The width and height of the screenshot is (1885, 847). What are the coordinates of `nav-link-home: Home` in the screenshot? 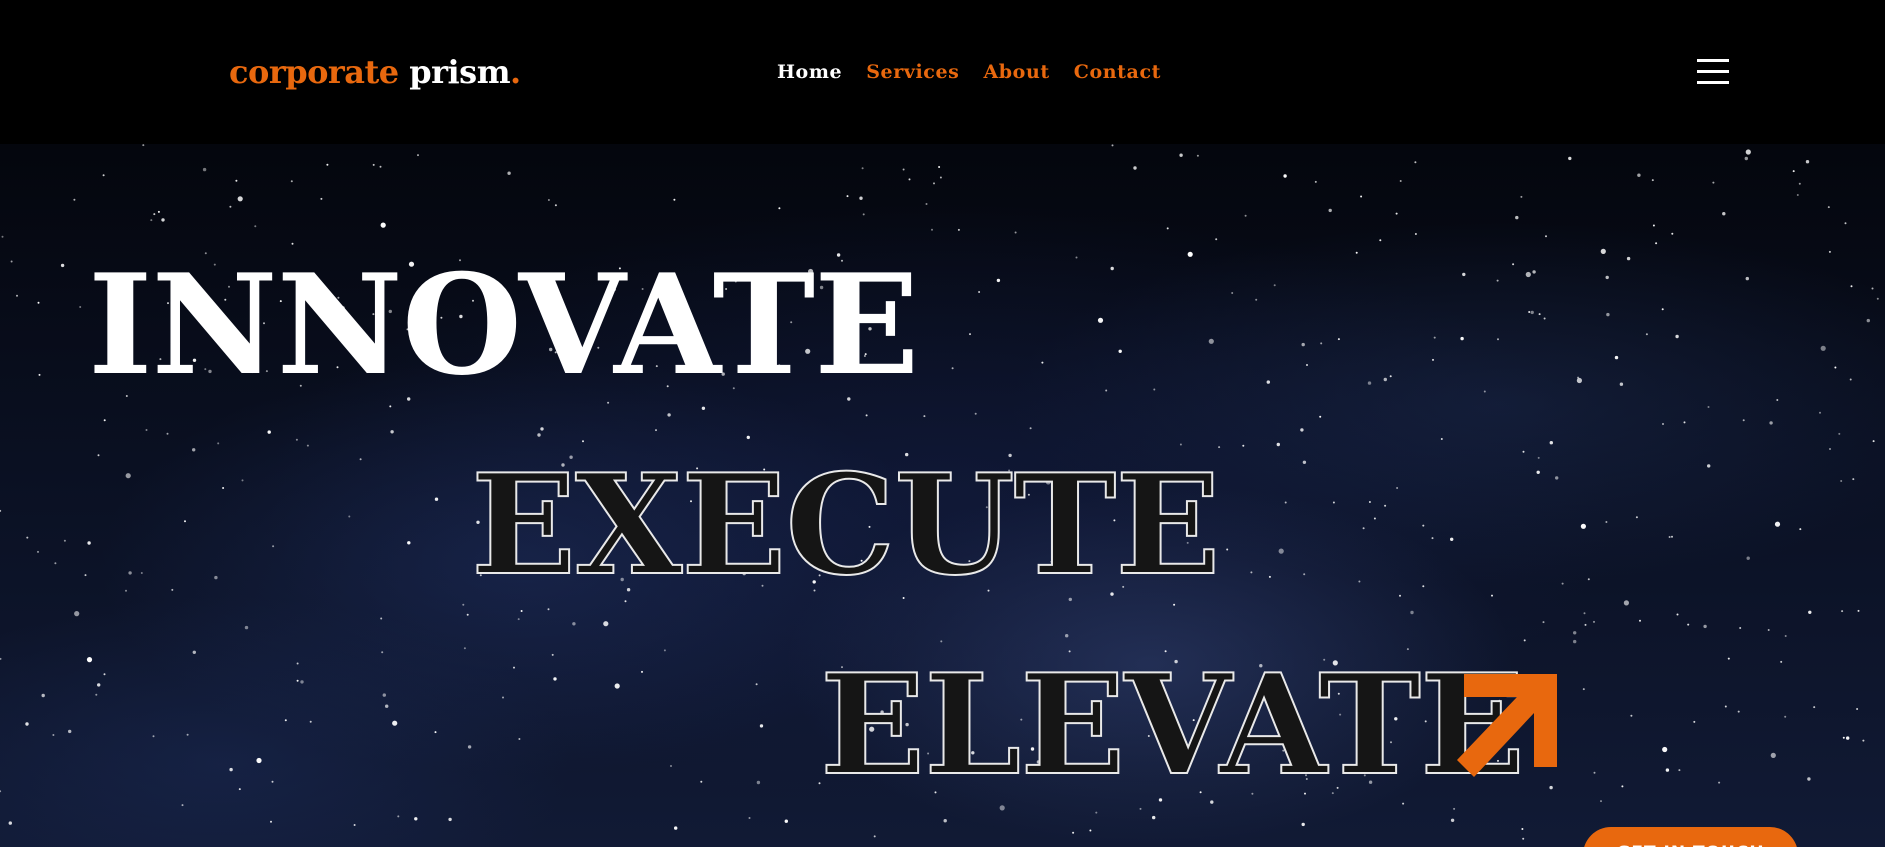 It's located at (809, 72).